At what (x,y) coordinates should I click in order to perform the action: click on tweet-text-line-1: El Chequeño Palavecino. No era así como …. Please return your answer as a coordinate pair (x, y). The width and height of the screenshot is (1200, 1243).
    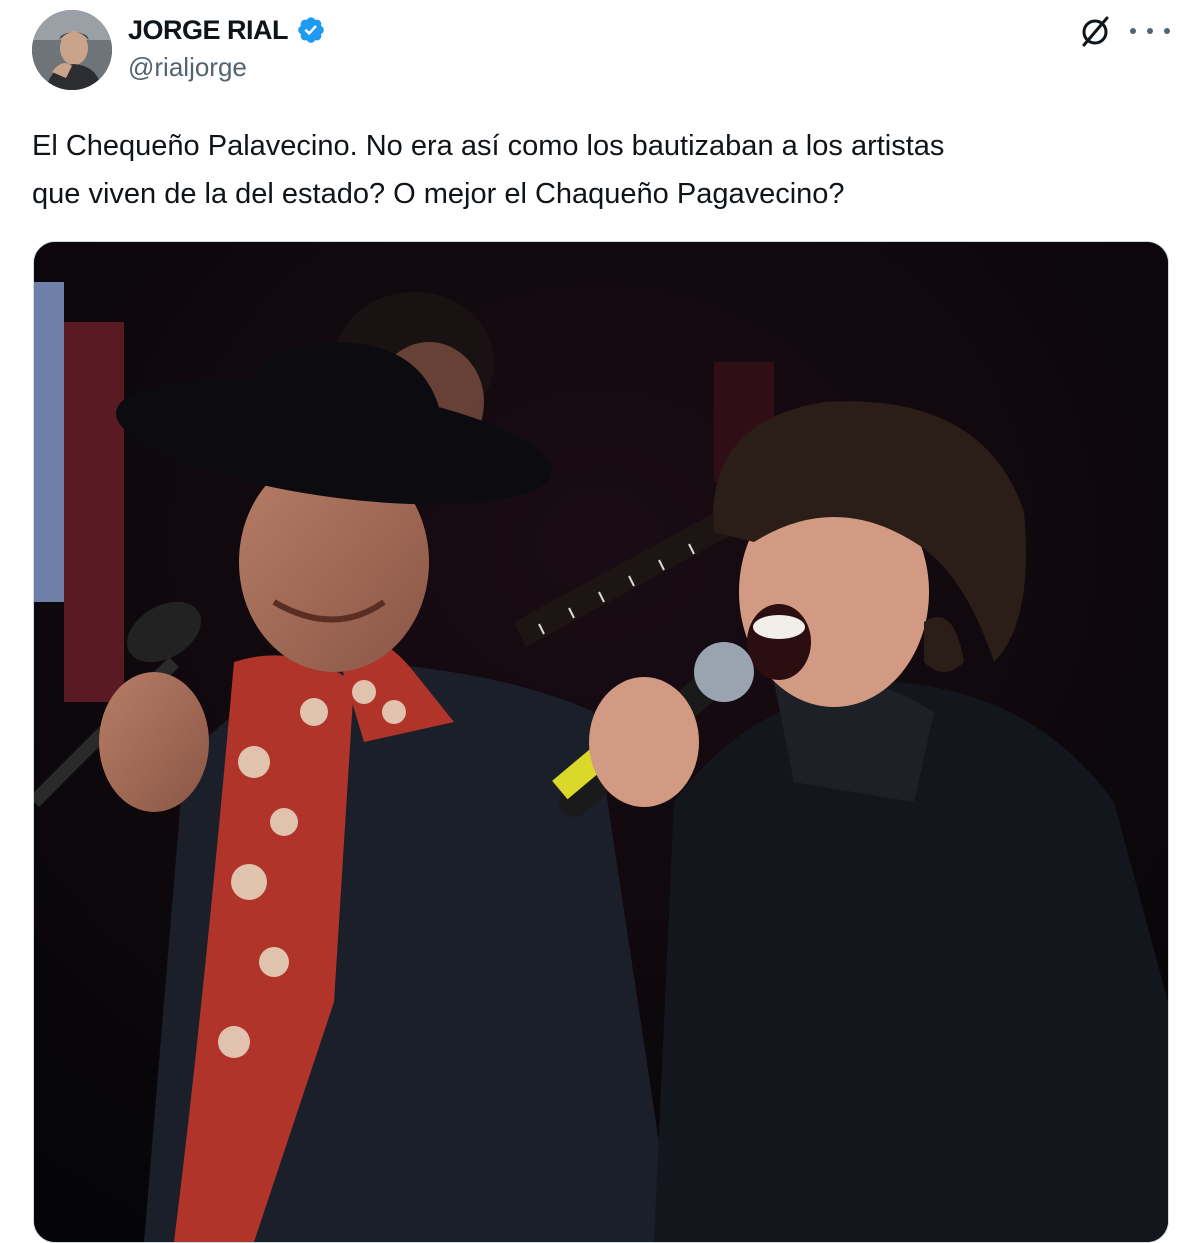
    Looking at the image, I should click on (488, 146).